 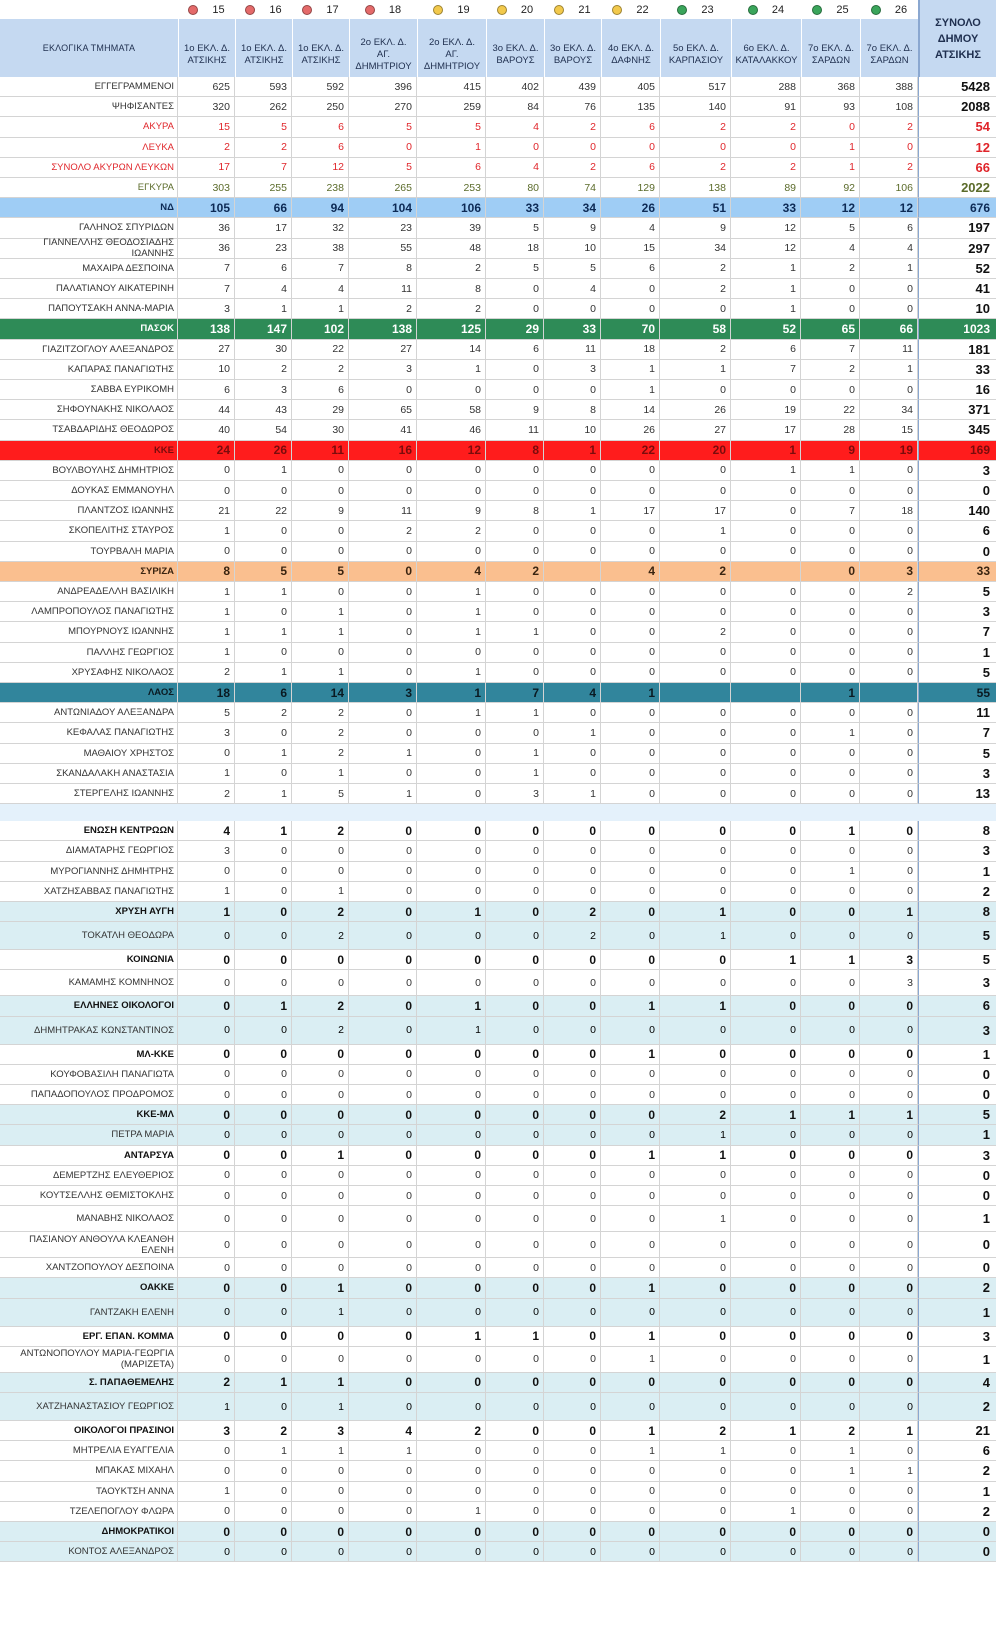 I want to click on table-cell: 7, so click(x=830, y=511).